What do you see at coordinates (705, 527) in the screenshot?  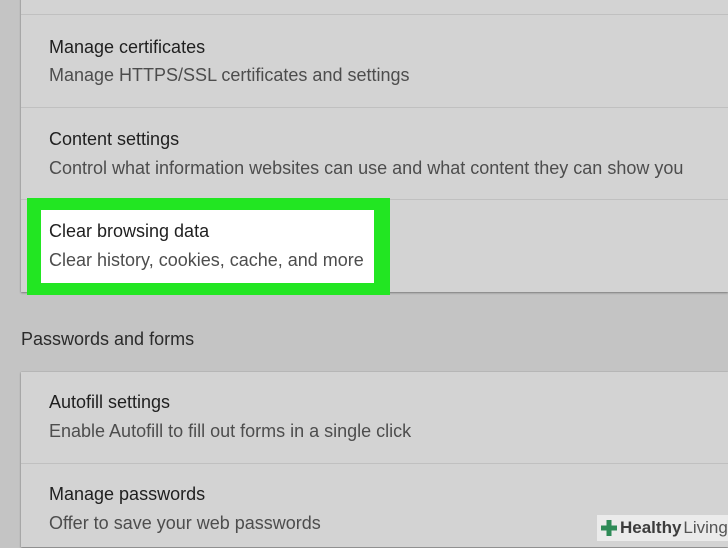 I see `watermark-brand-light: Living` at bounding box center [705, 527].